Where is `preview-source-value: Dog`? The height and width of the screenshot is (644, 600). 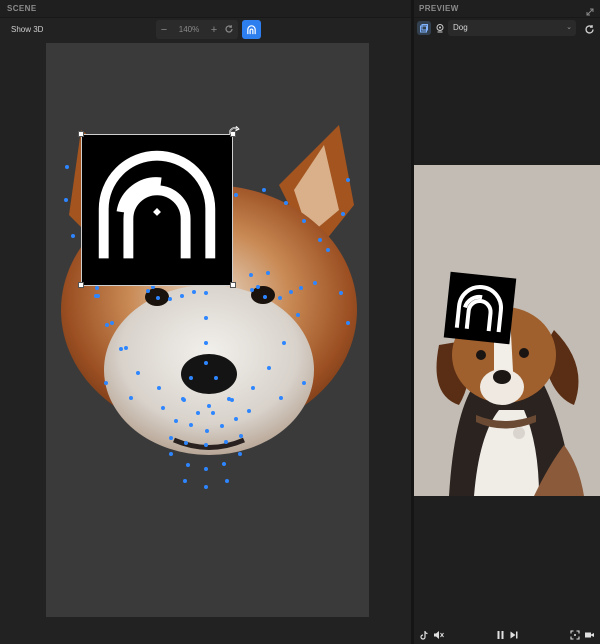 preview-source-value: Dog is located at coordinates (460, 27).